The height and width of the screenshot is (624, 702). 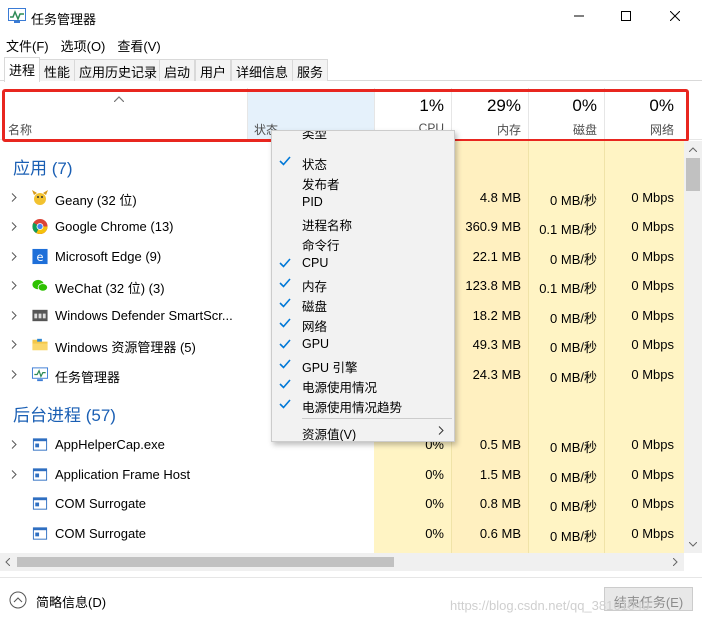 I want to click on scroll-down-icon, so click(x=693, y=544).